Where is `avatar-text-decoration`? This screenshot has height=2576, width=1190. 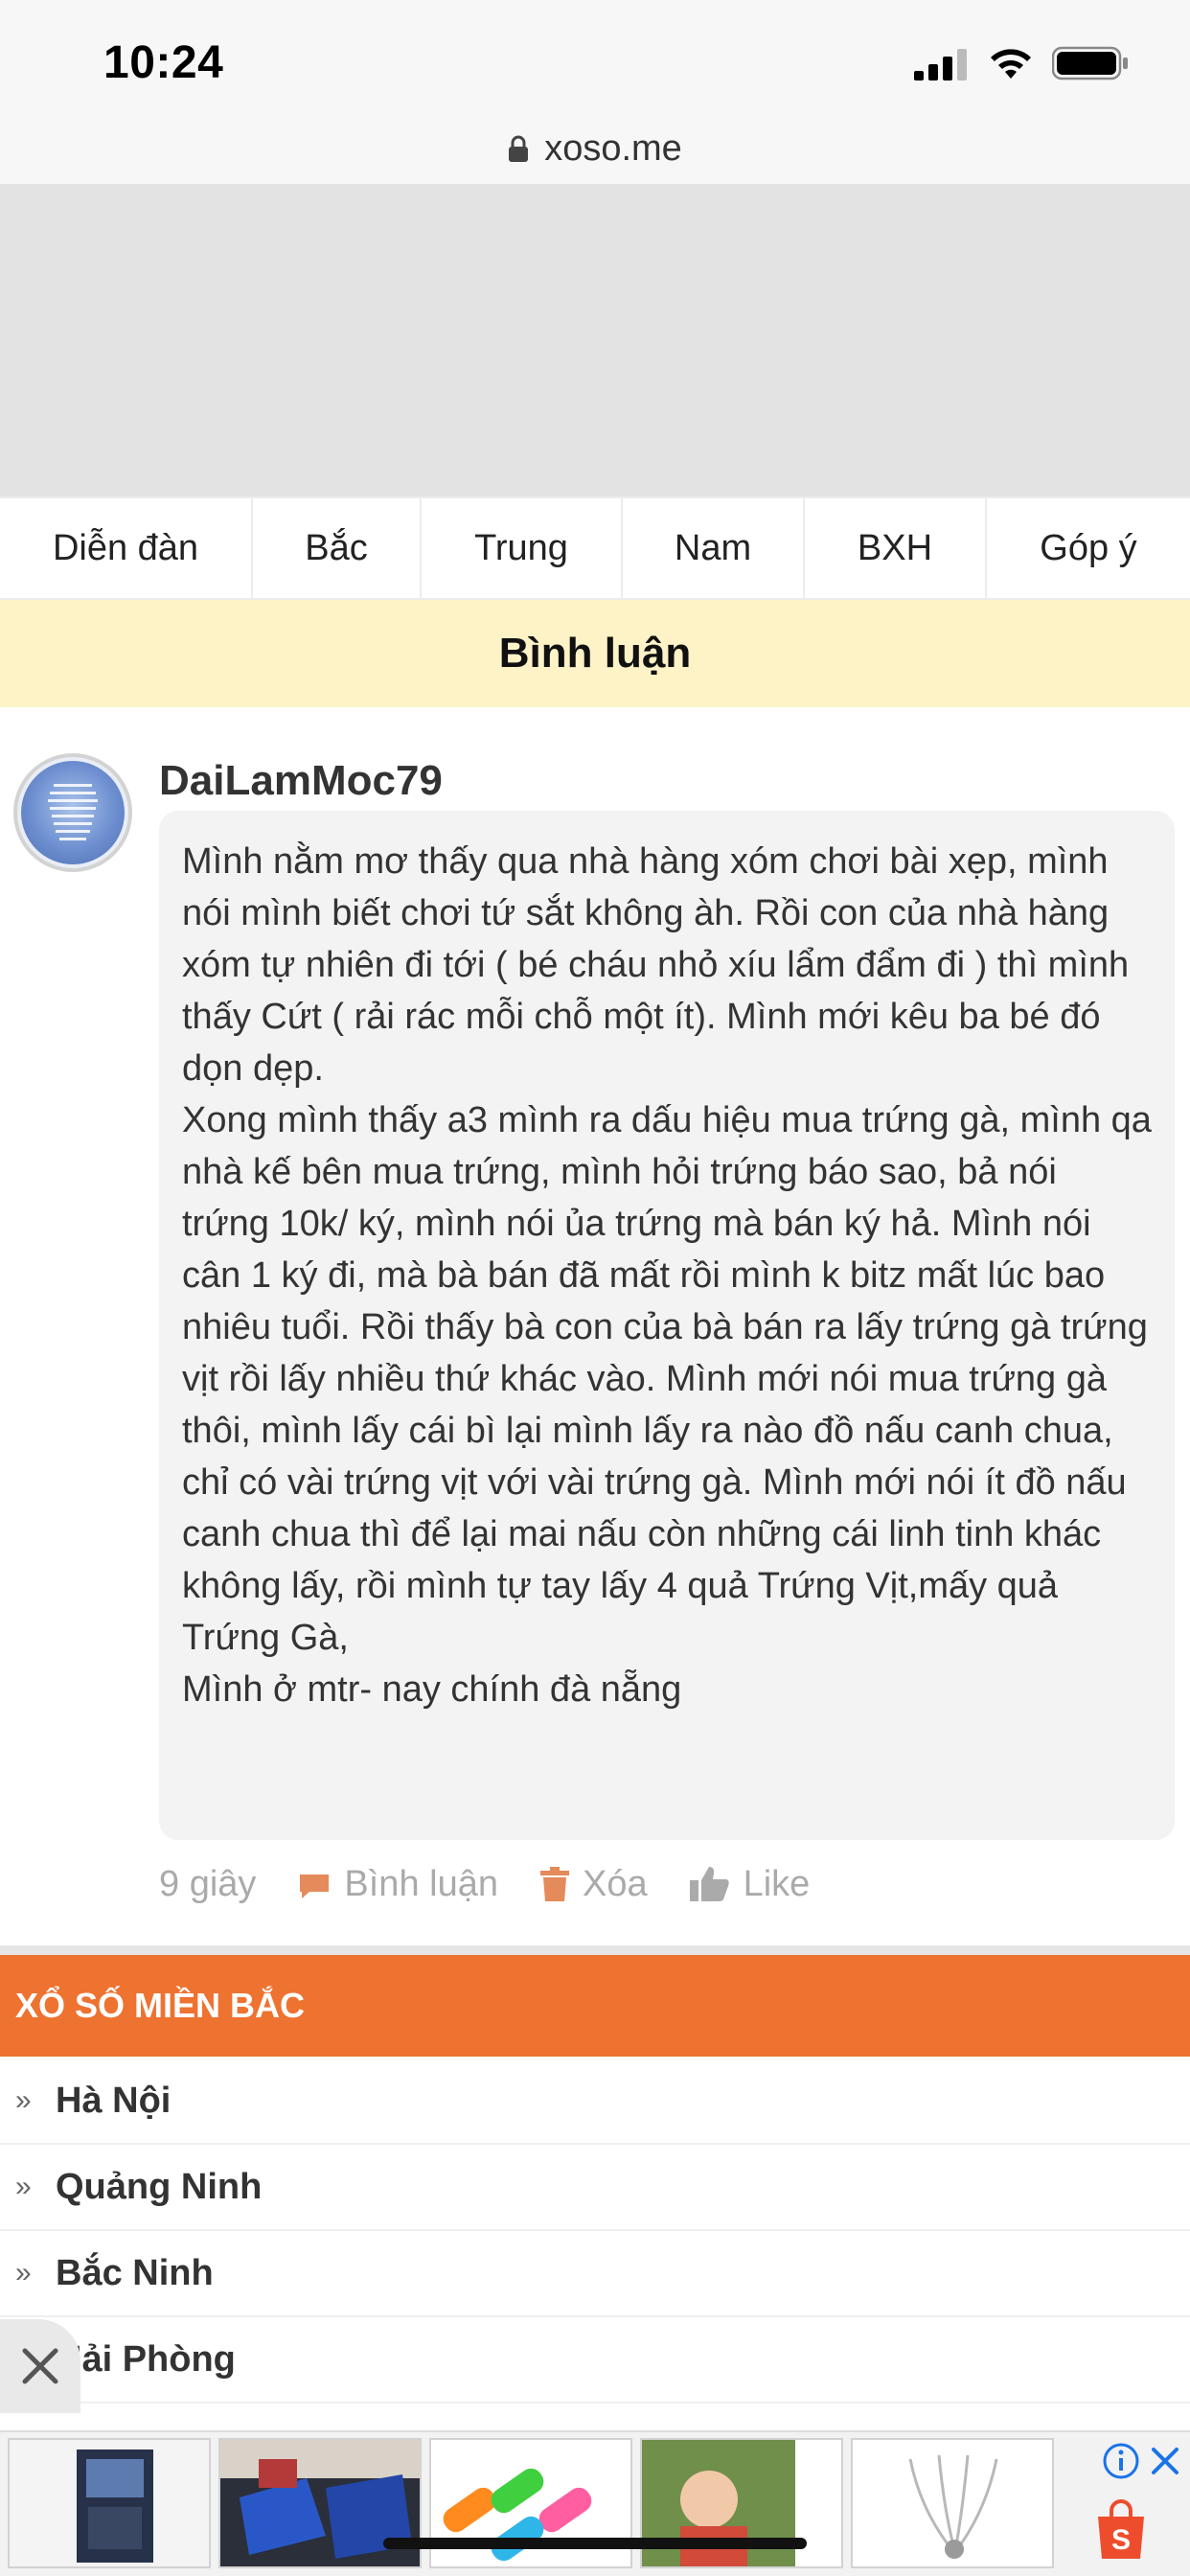 avatar-text-decoration is located at coordinates (73, 812).